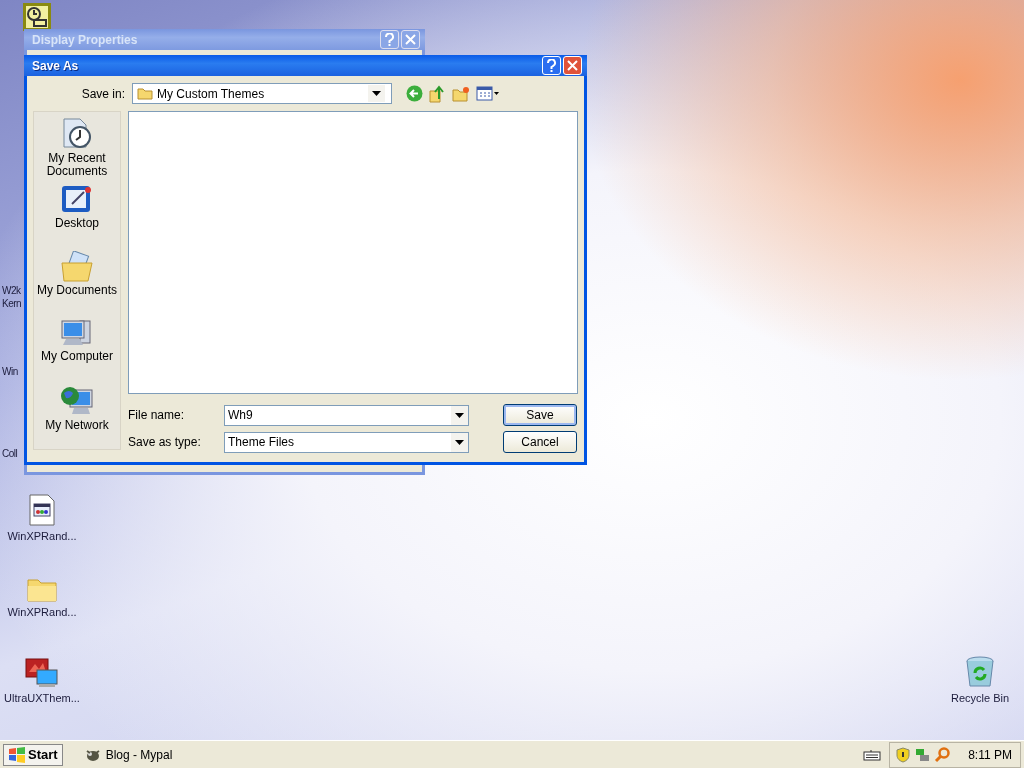 This screenshot has height=768, width=1024. Describe the element at coordinates (33, 754) in the screenshot. I see `start-button: Start` at that location.